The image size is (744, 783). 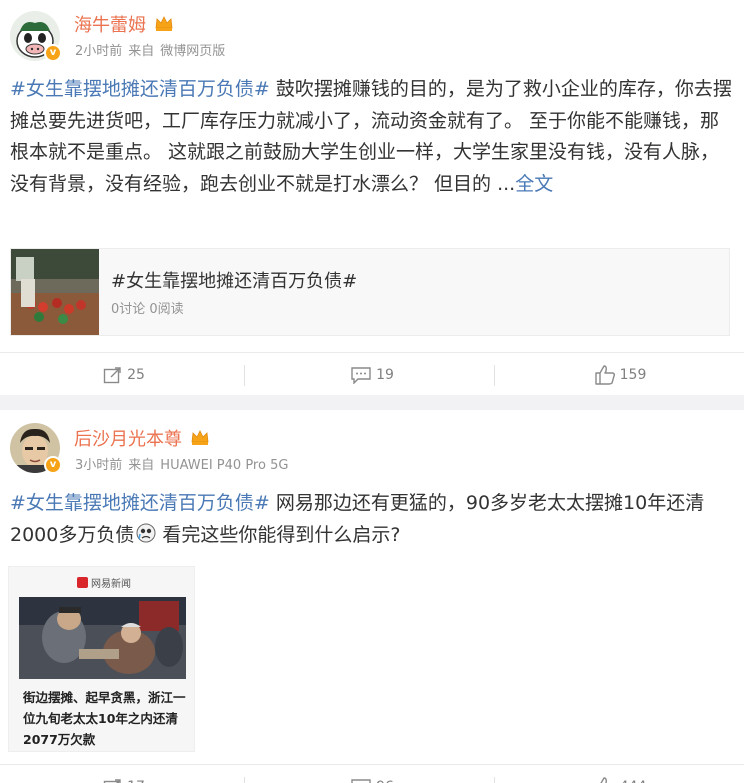 What do you see at coordinates (136, 781) in the screenshot?
I see `repost-count: 17` at bounding box center [136, 781].